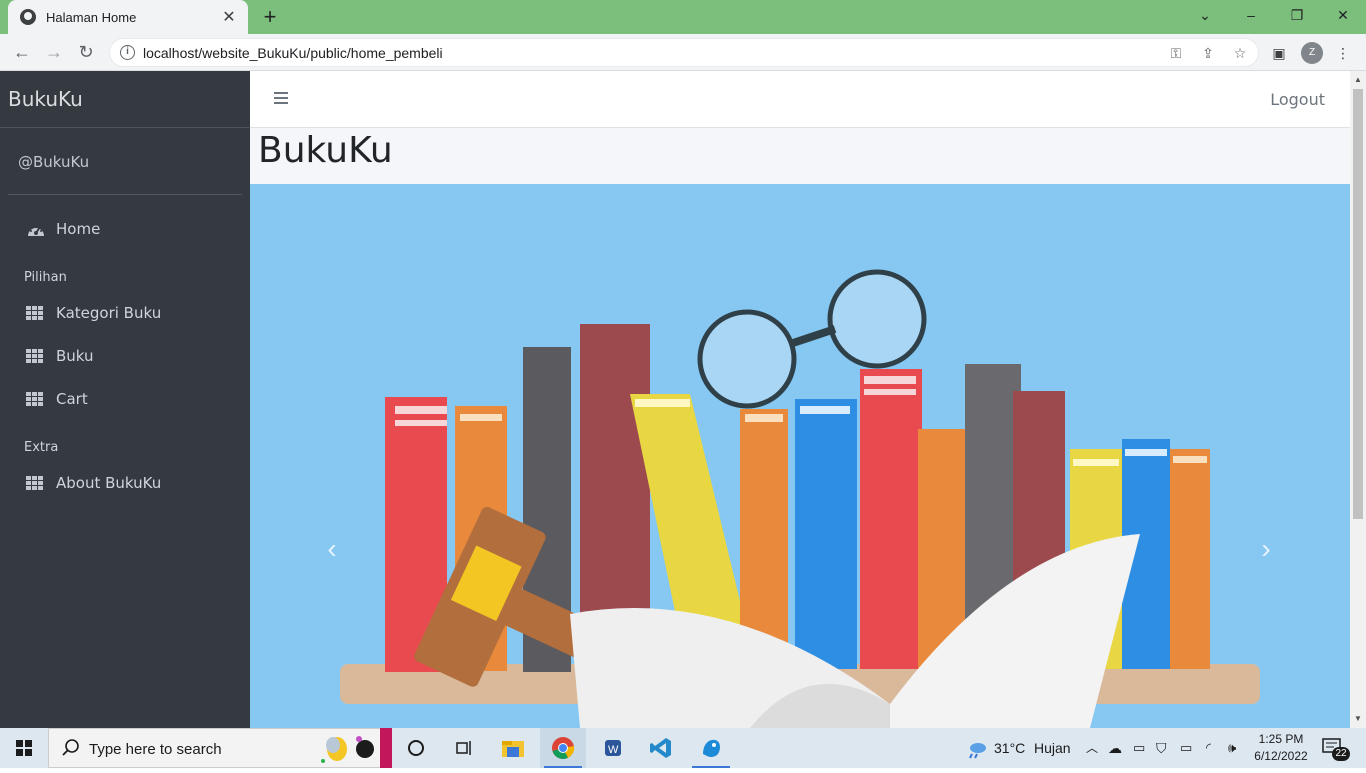 This screenshot has width=1366, height=773. I want to click on sidebar-item-cart: Cart, so click(125, 399).